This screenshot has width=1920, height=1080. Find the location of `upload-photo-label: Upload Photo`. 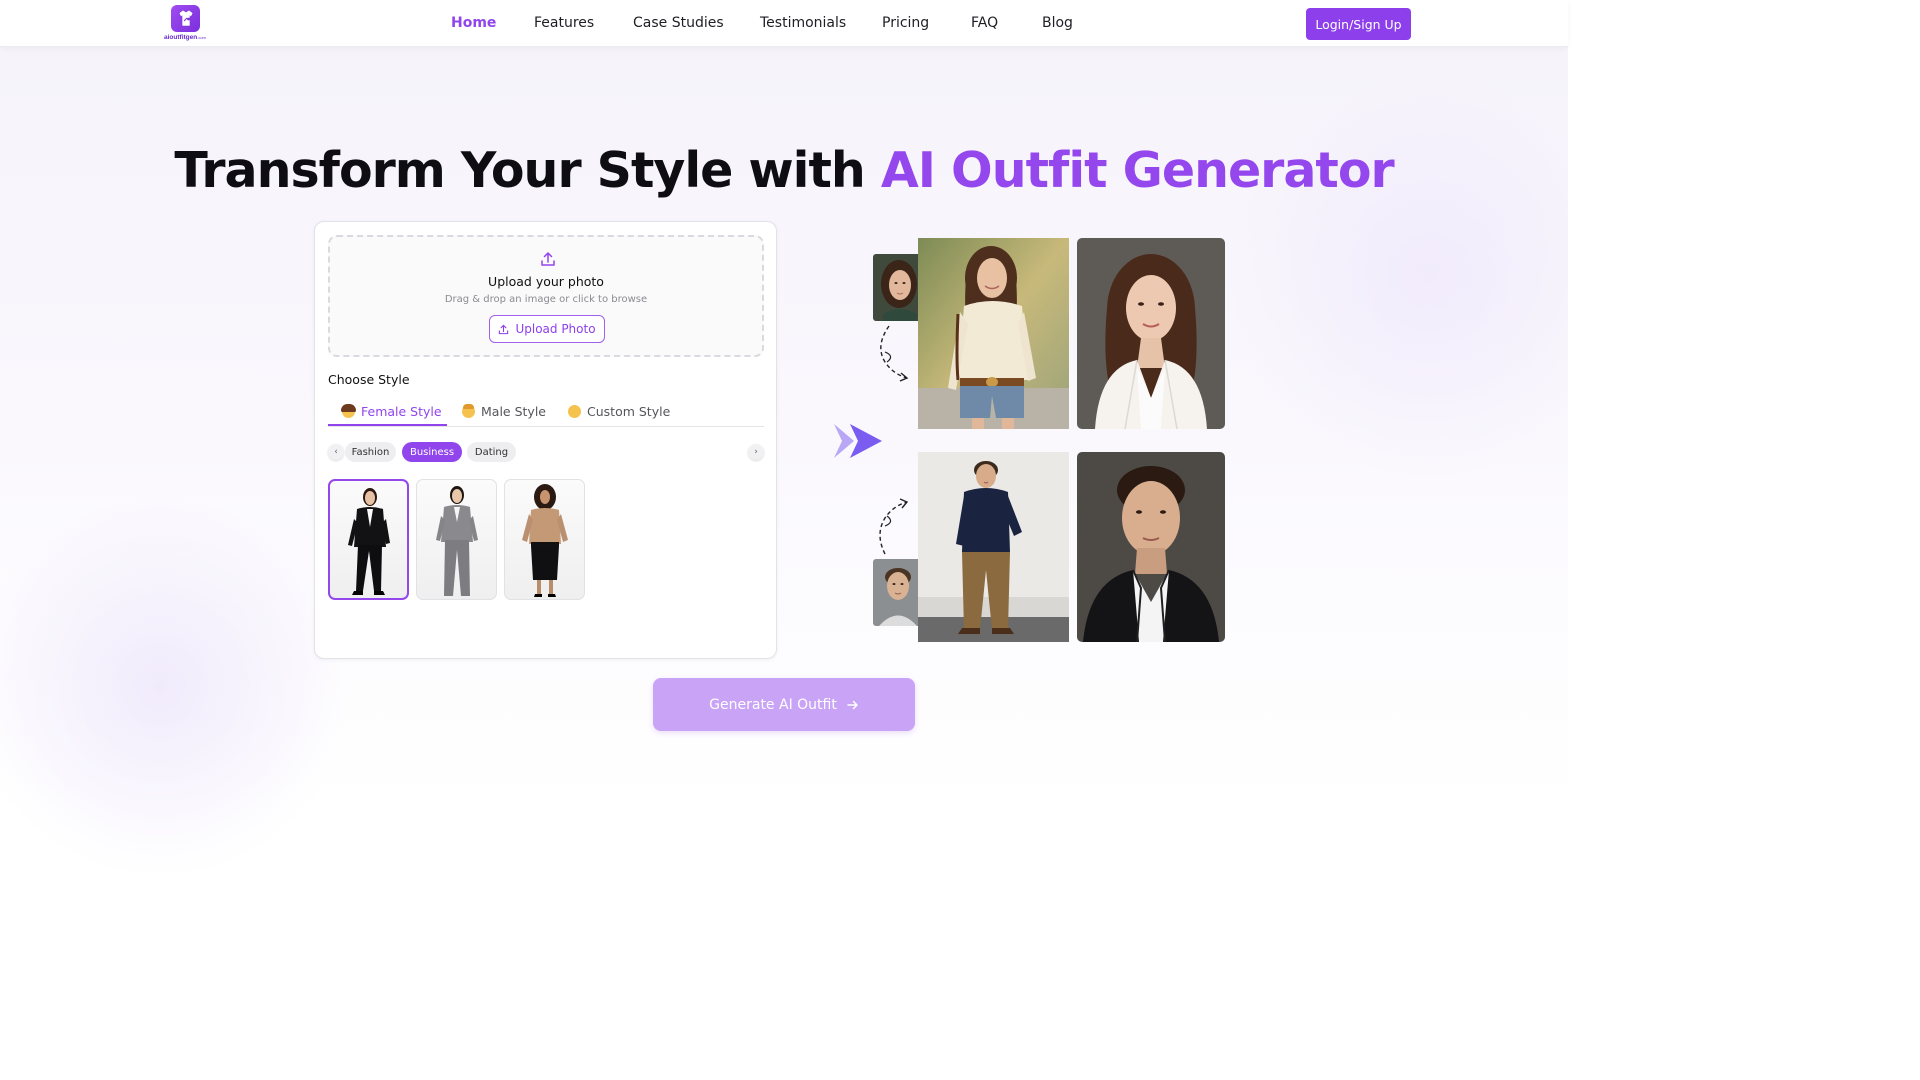

upload-photo-label: Upload Photo is located at coordinates (555, 329).